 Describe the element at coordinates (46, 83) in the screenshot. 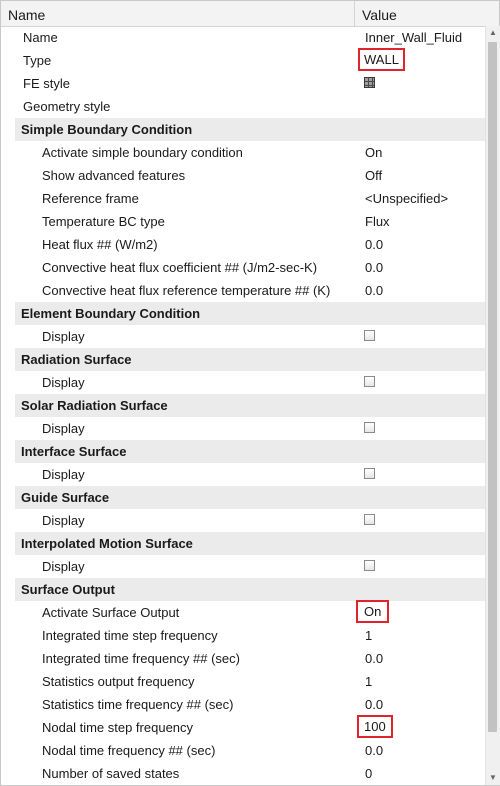

I see `property-label: FE style` at that location.